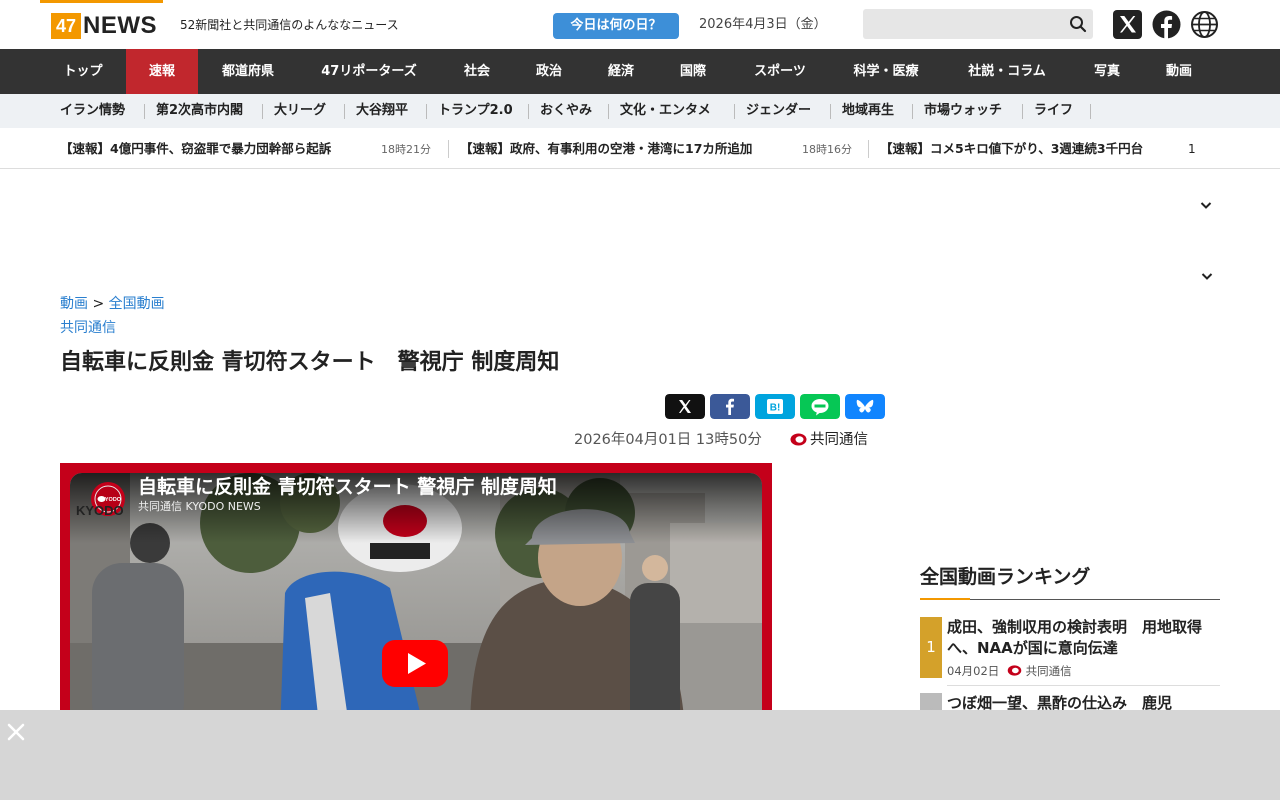 This screenshot has width=1280, height=800. What do you see at coordinates (886, 71) in the screenshot?
I see `main-nav-item: 科学・医療` at bounding box center [886, 71].